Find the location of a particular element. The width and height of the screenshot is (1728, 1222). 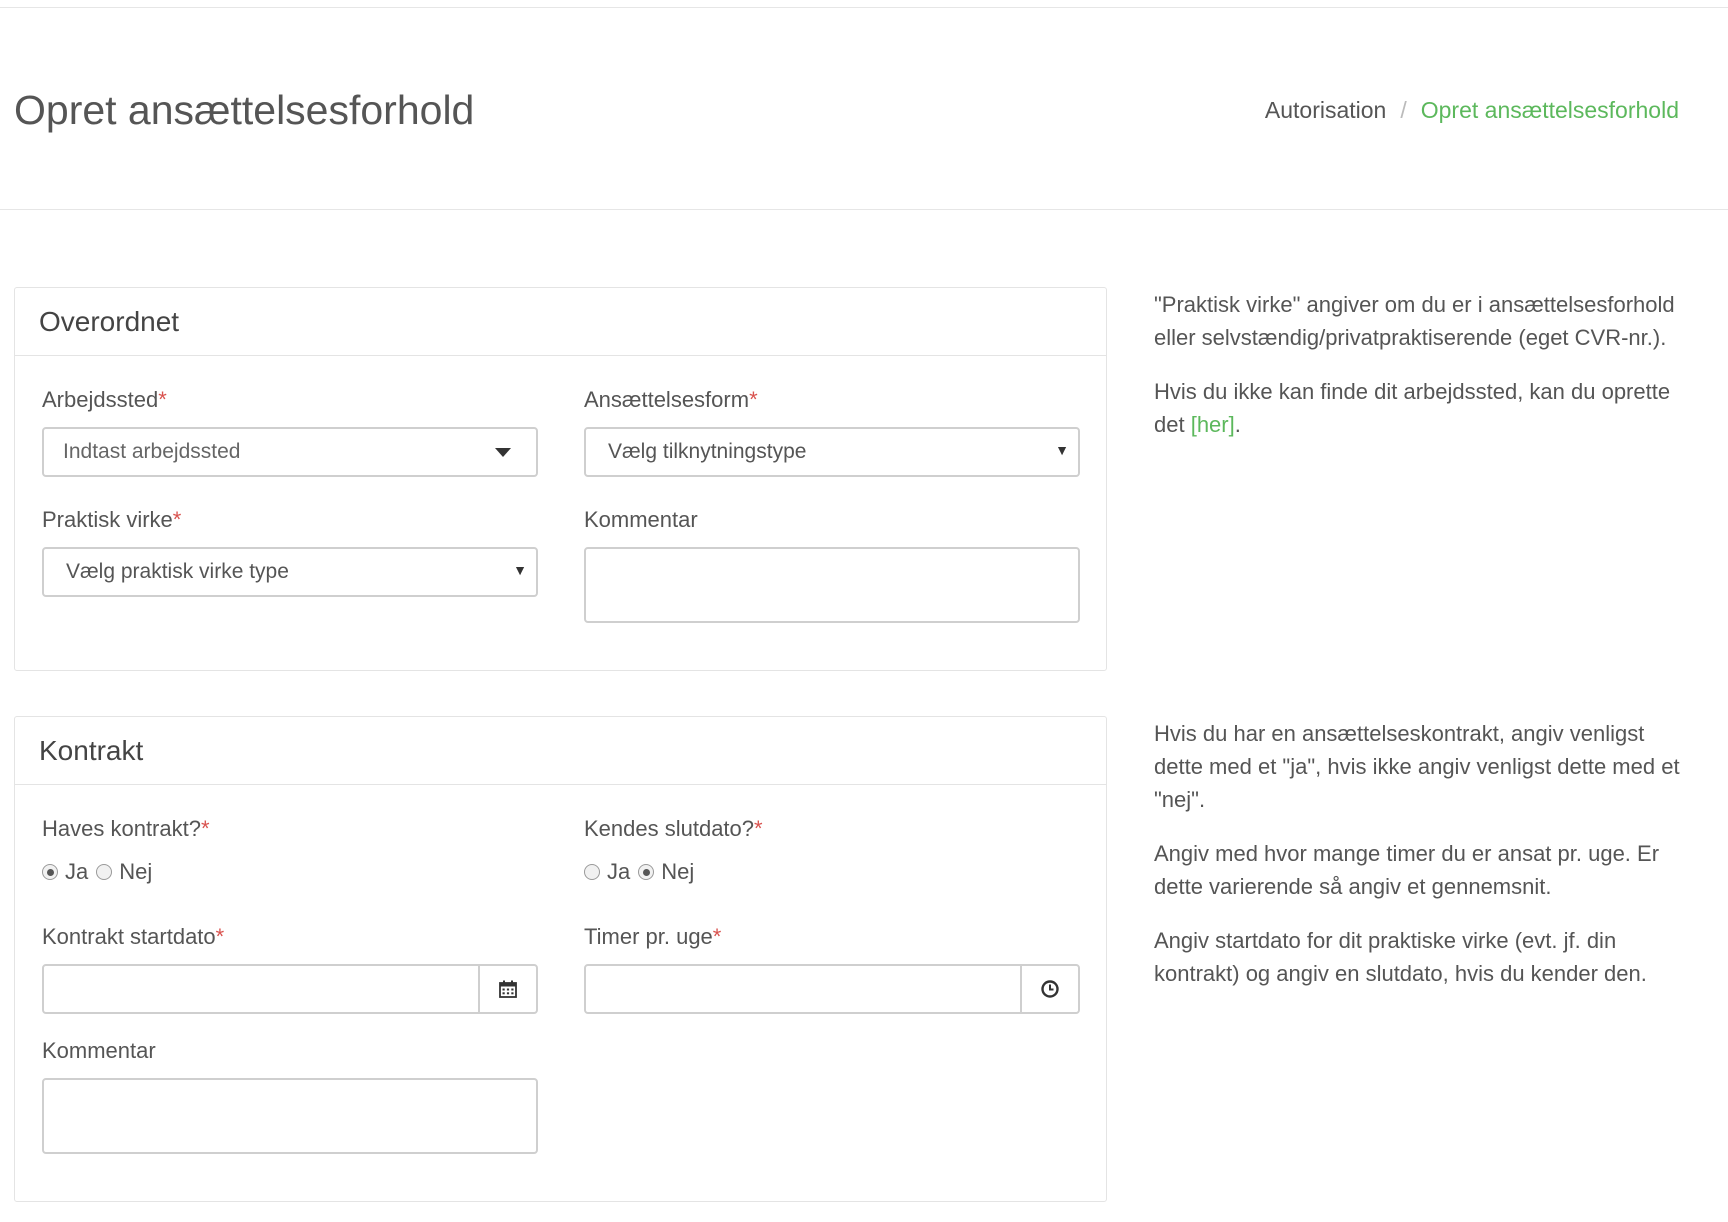

breadcrumb-item-autorisation: Autorisation is located at coordinates (1325, 110).